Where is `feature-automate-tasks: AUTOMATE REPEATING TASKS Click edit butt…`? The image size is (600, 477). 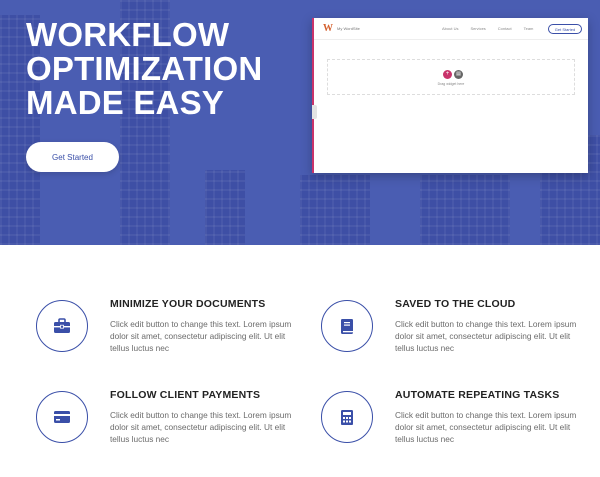
feature-automate-tasks: AUTOMATE REPEATING TASKS Click edit butt… is located at coordinates (453, 425).